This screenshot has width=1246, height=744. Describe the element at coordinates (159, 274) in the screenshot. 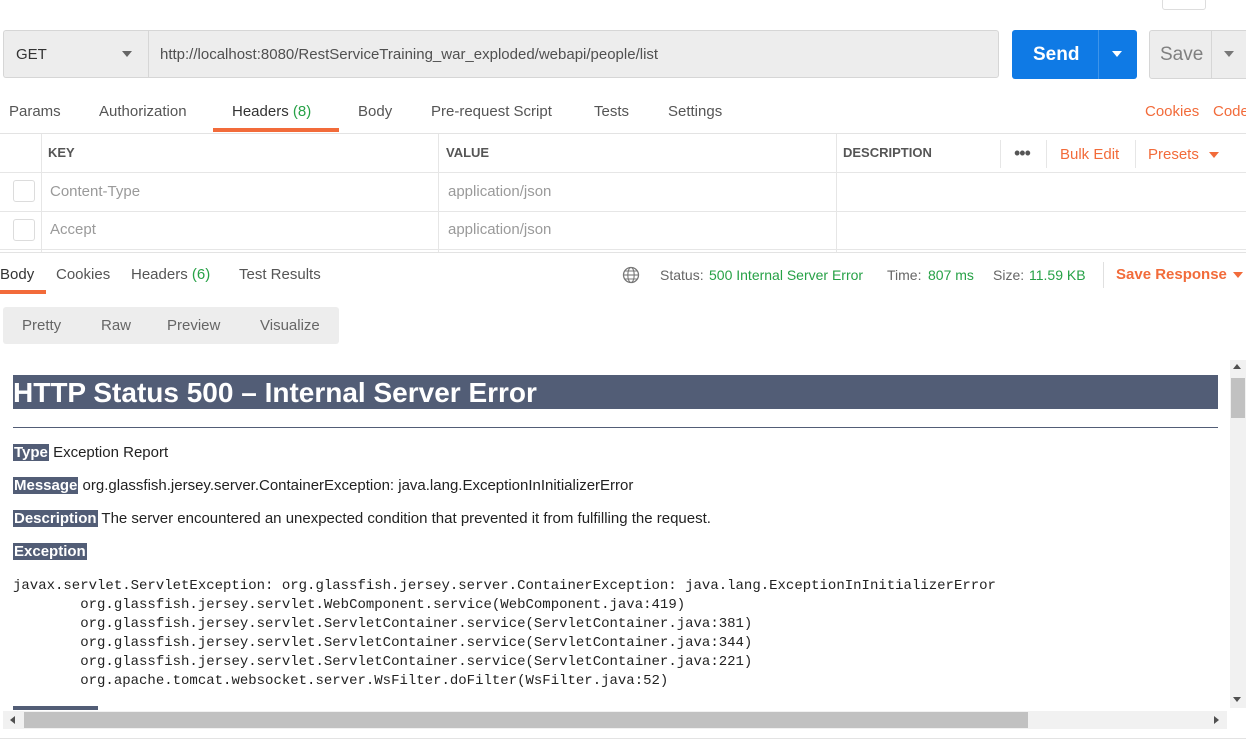

I see `response-tab-headers-label: Headers` at that location.